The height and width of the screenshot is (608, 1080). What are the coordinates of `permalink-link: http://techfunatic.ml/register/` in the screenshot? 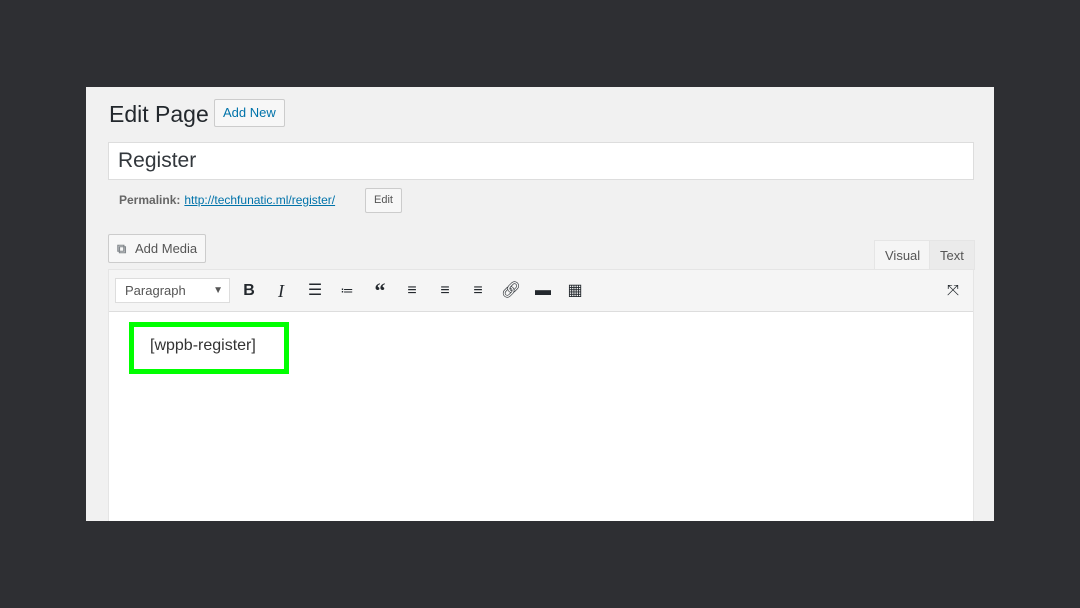 It's located at (259, 200).